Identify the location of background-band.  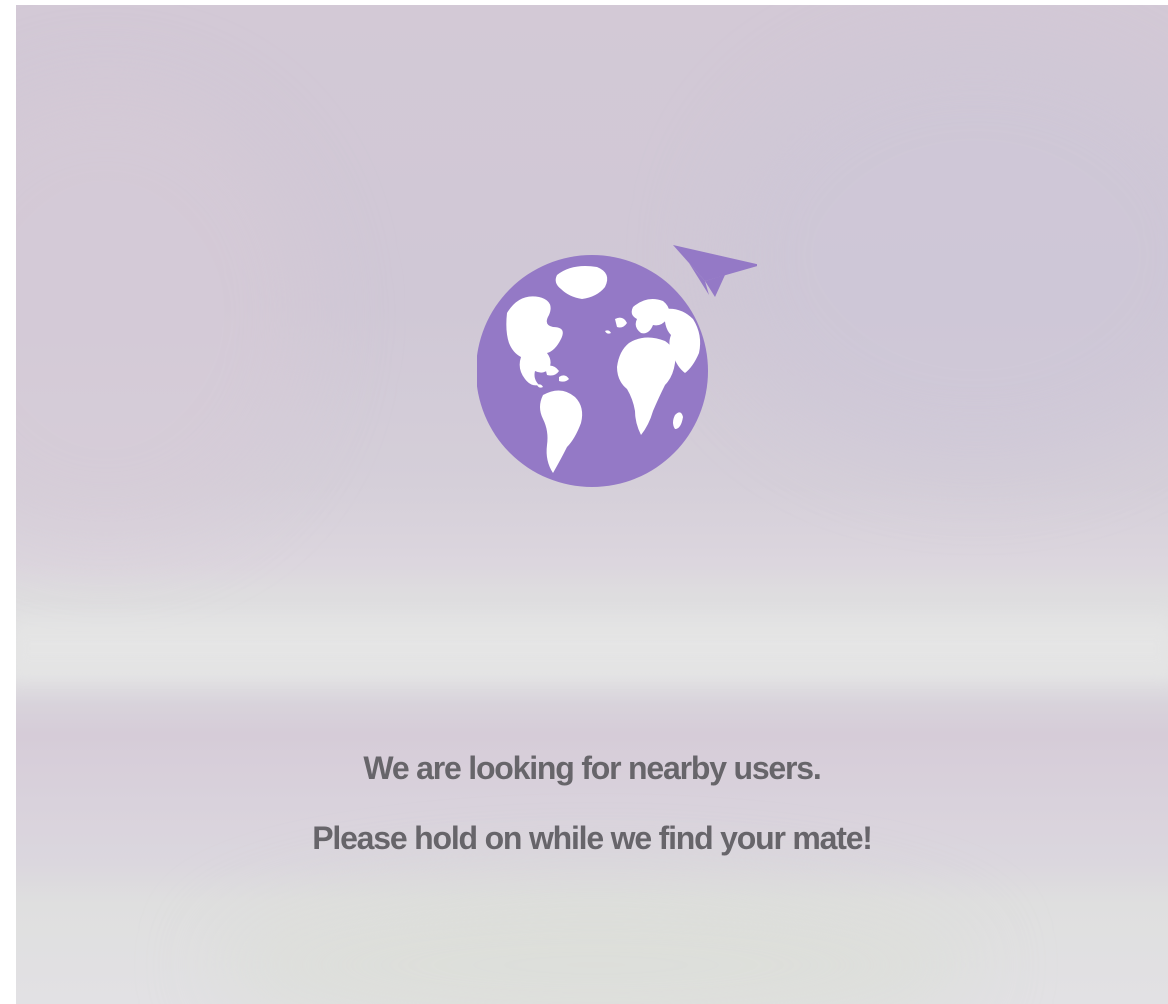
(592, 645).